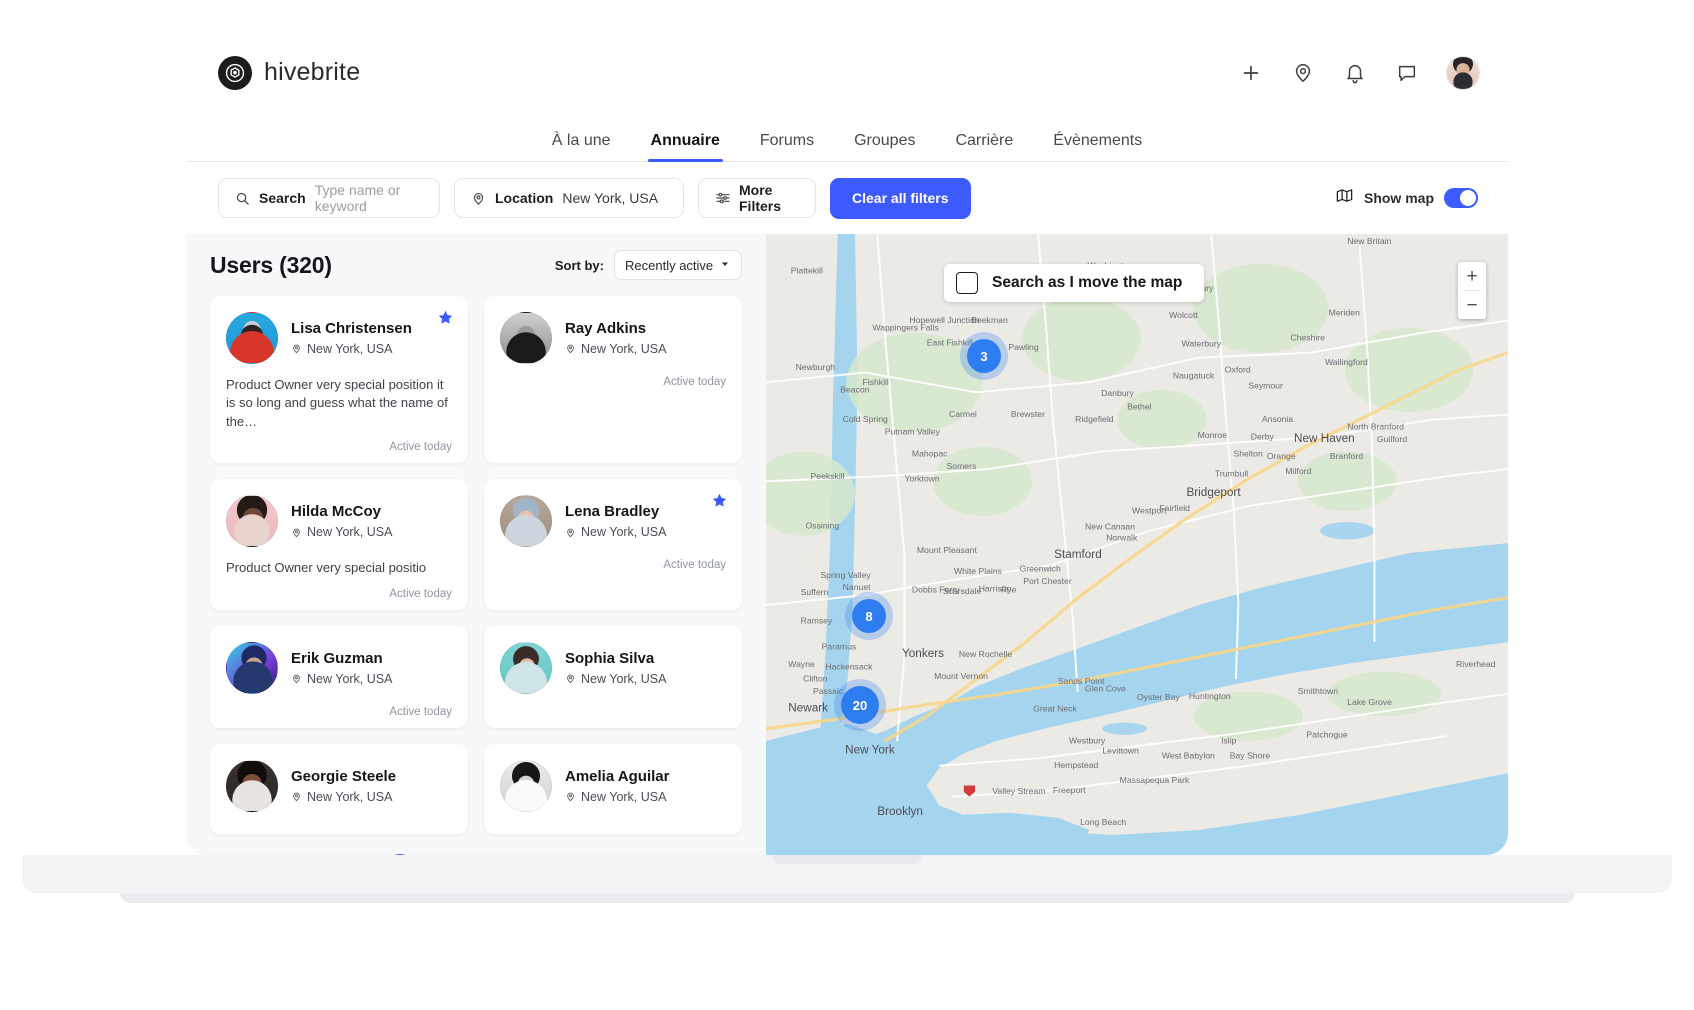 Image resolution: width=1694 pixels, height=1010 pixels. What do you see at coordinates (1369, 702) in the screenshot?
I see `svg-text: Lake Grove` at bounding box center [1369, 702].